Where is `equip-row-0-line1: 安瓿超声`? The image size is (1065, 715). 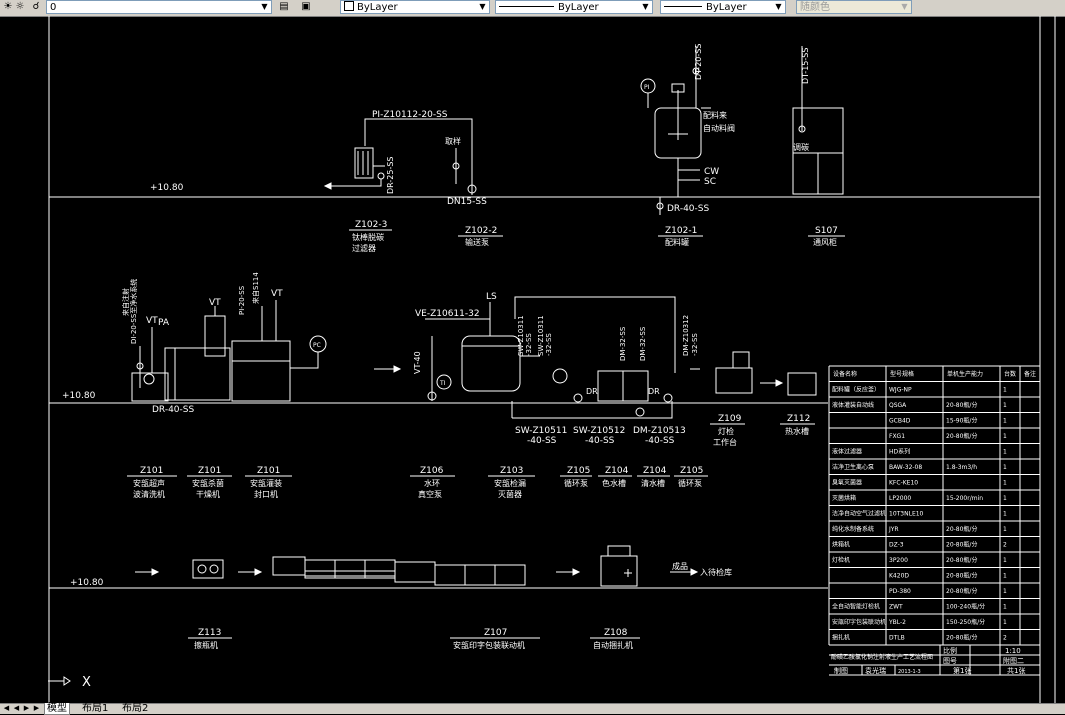
equip-row-0-line1: 安瓿超声 is located at coordinates (149, 483).